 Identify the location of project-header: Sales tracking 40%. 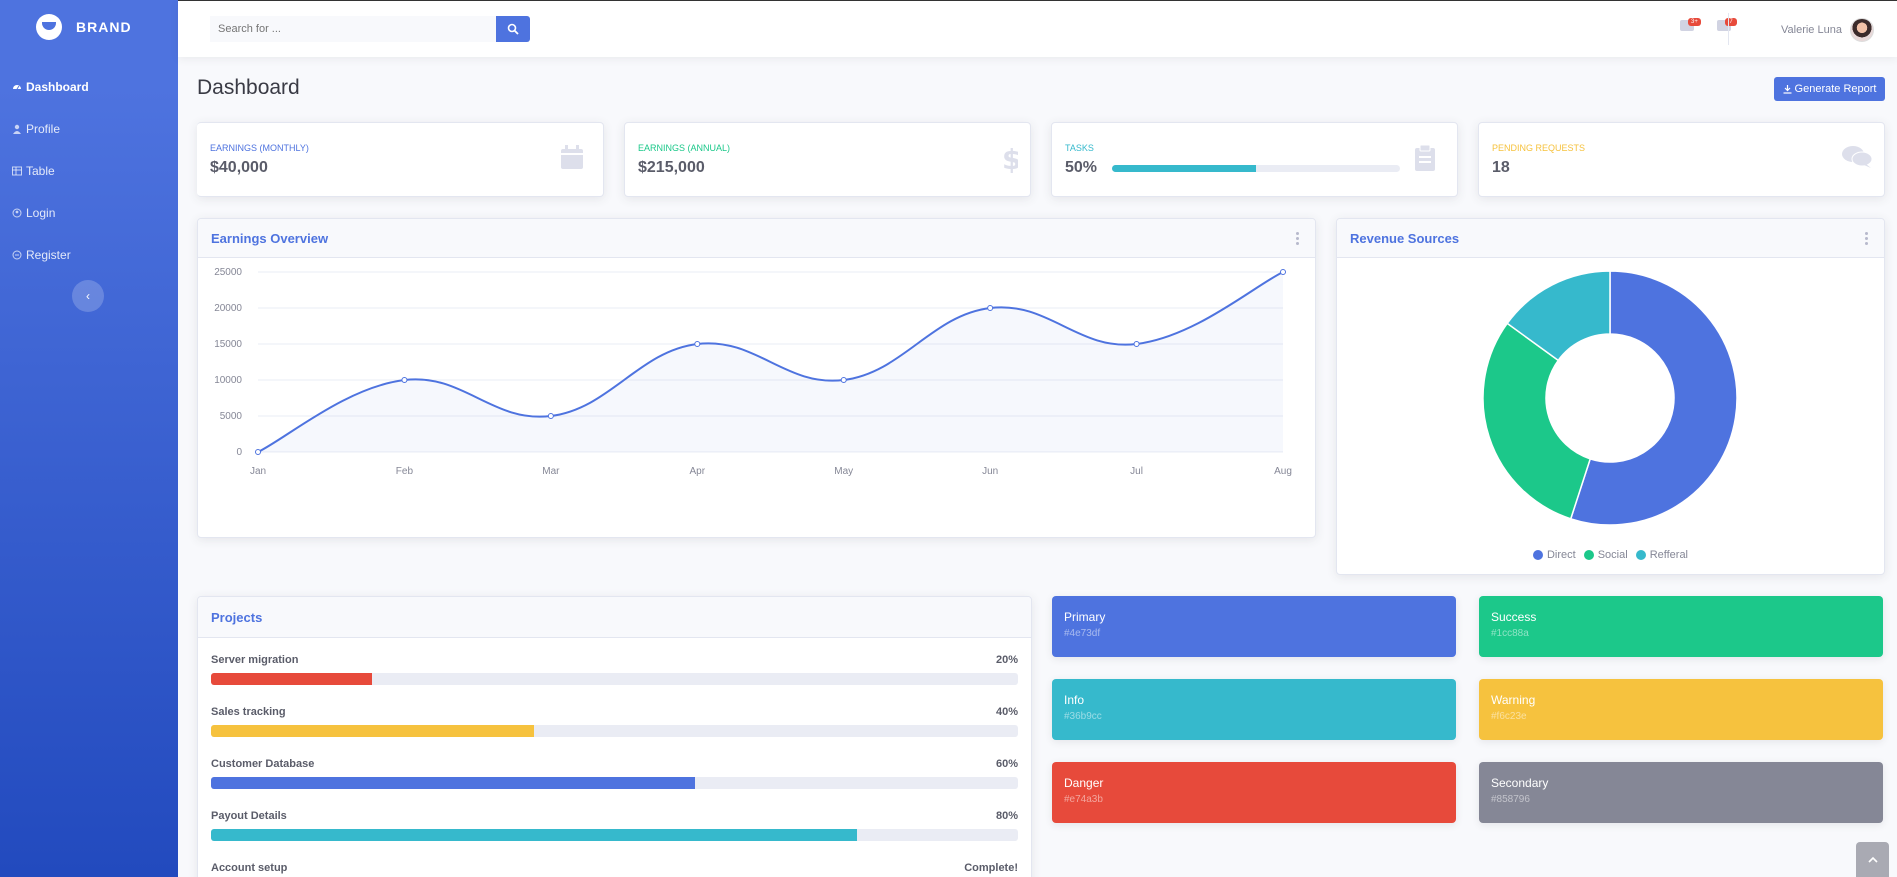
(614, 712).